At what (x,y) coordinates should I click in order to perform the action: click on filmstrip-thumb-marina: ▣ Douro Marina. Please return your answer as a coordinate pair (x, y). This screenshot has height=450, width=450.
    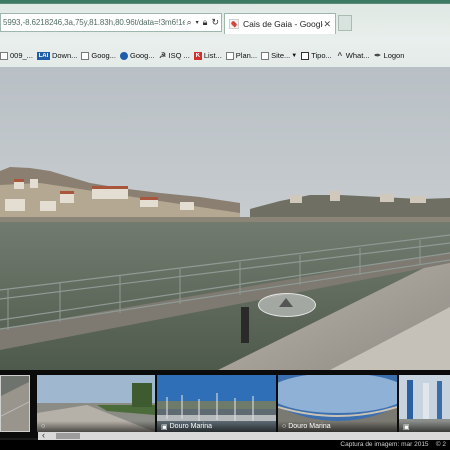
    Looking at the image, I should click on (216, 403).